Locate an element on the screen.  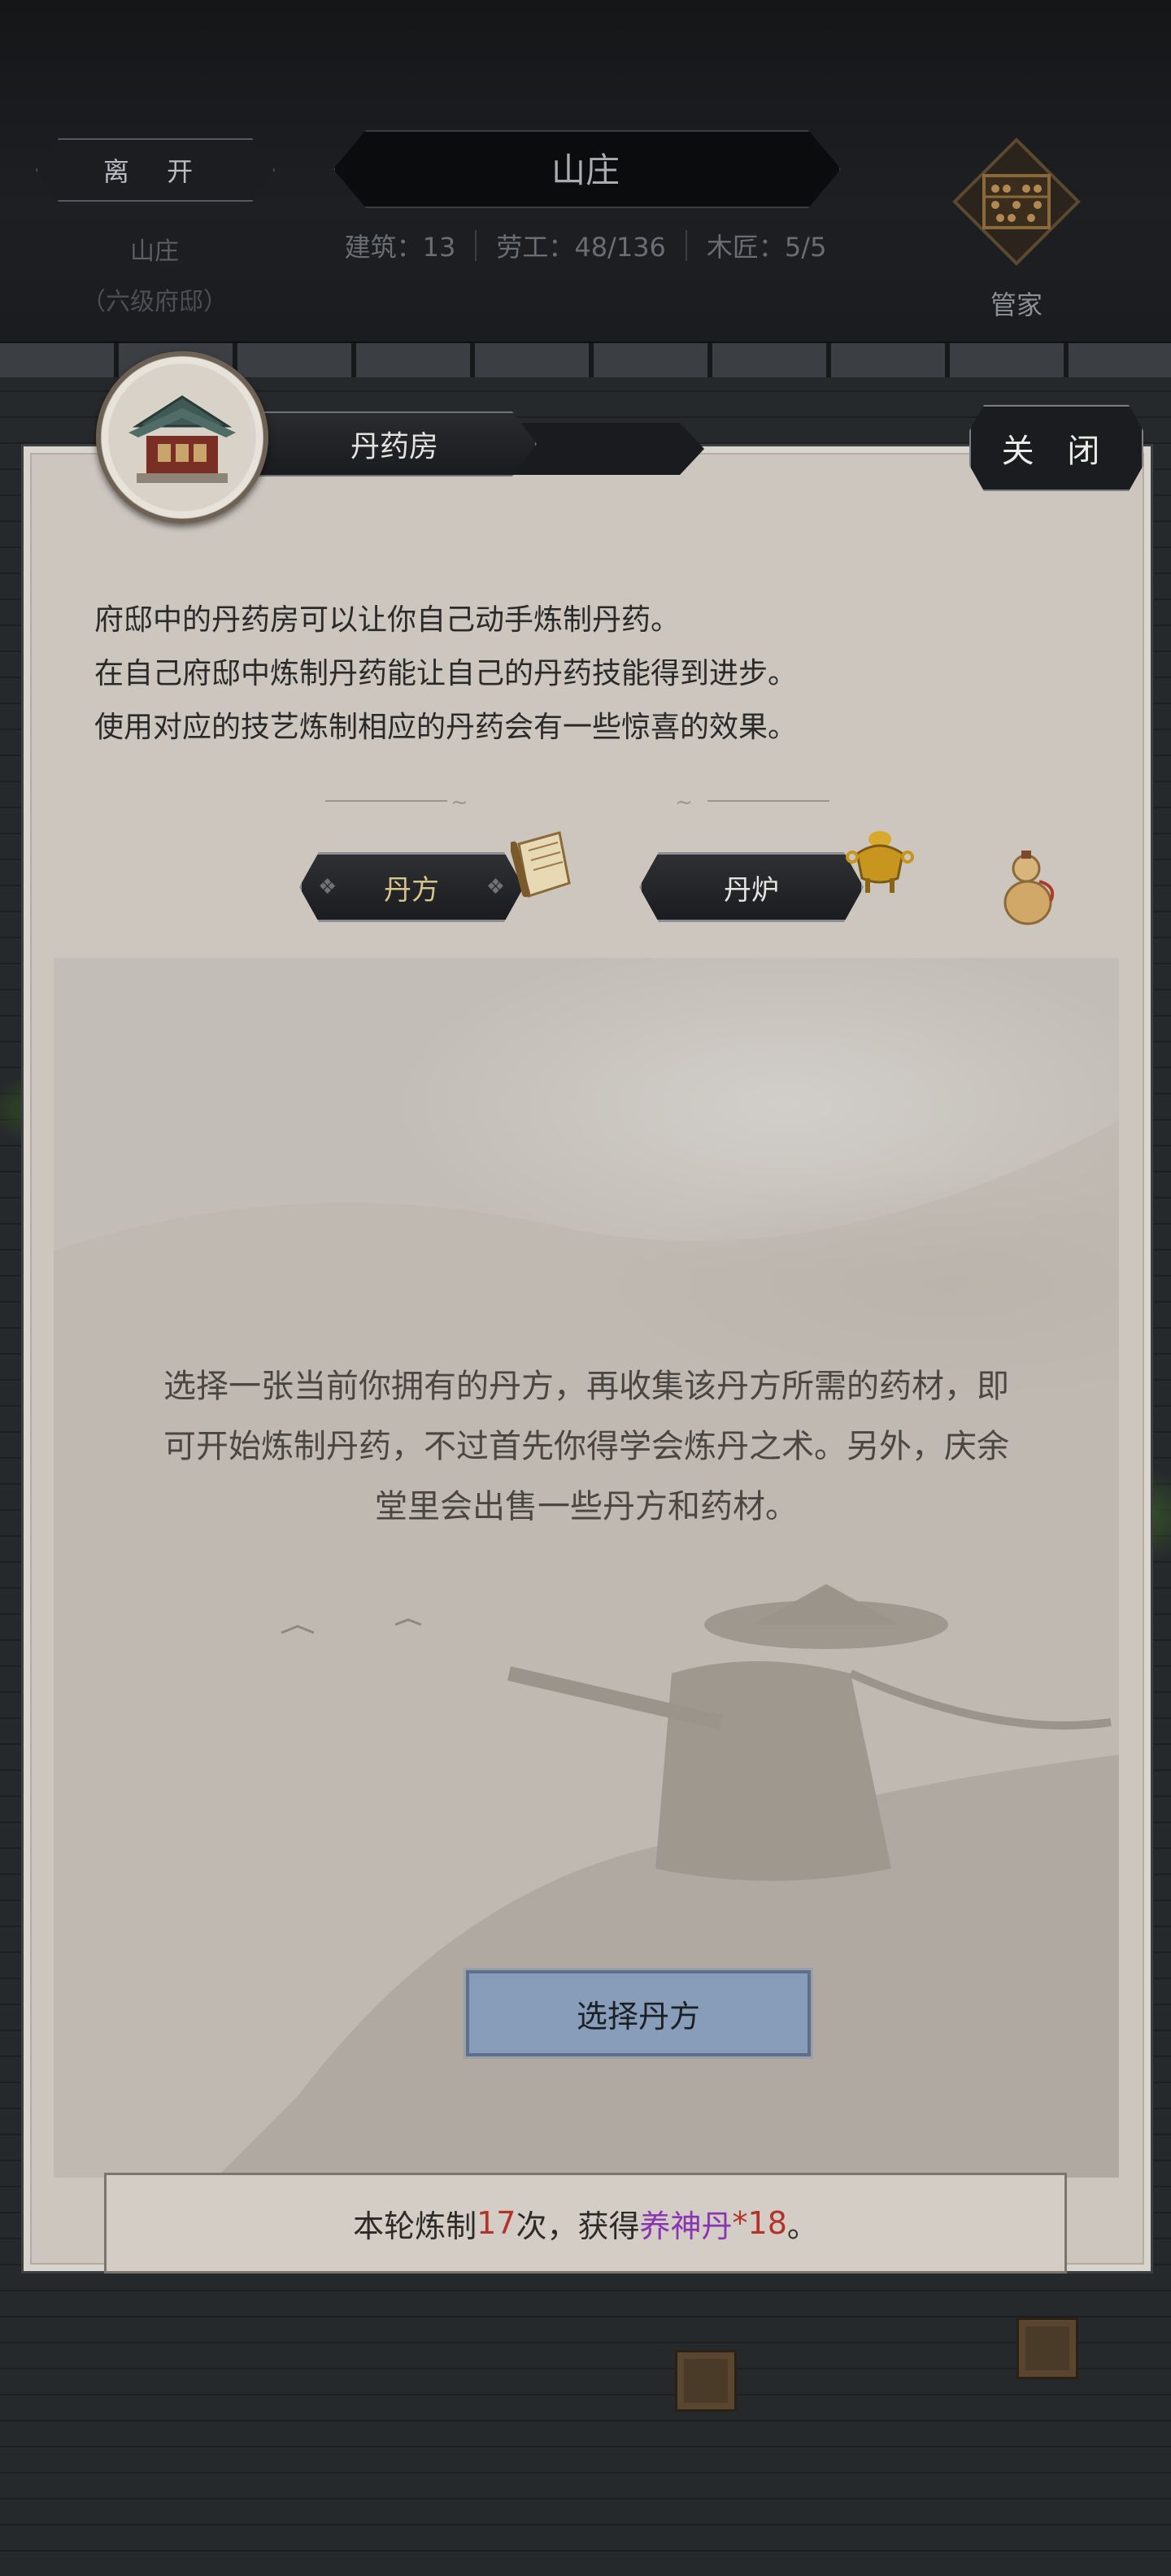
page-title: 山庄 is located at coordinates (585, 170).